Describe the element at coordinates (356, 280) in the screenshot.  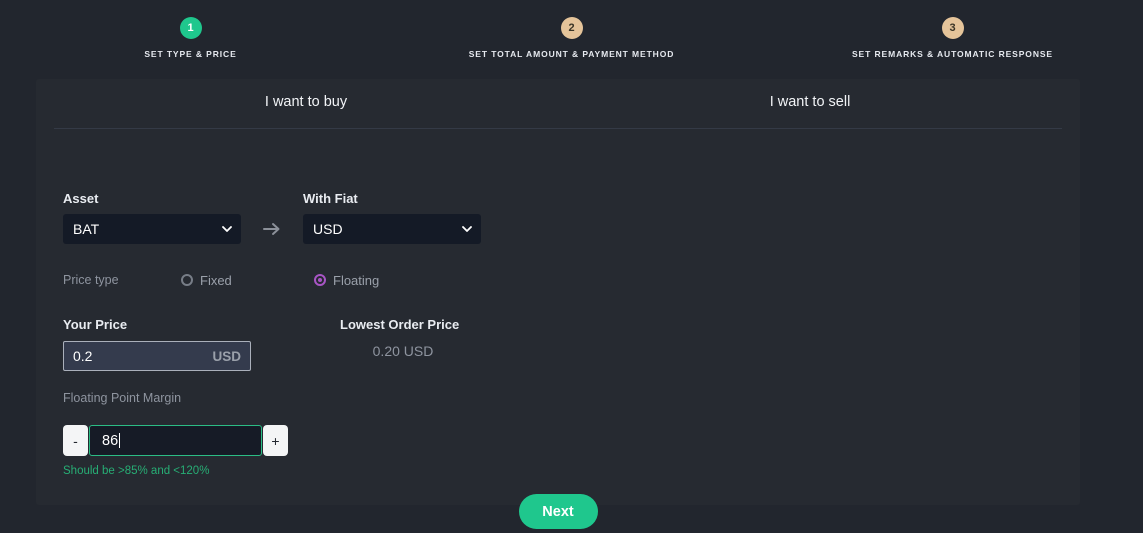
I see `radio-floating-label: Floating` at that location.